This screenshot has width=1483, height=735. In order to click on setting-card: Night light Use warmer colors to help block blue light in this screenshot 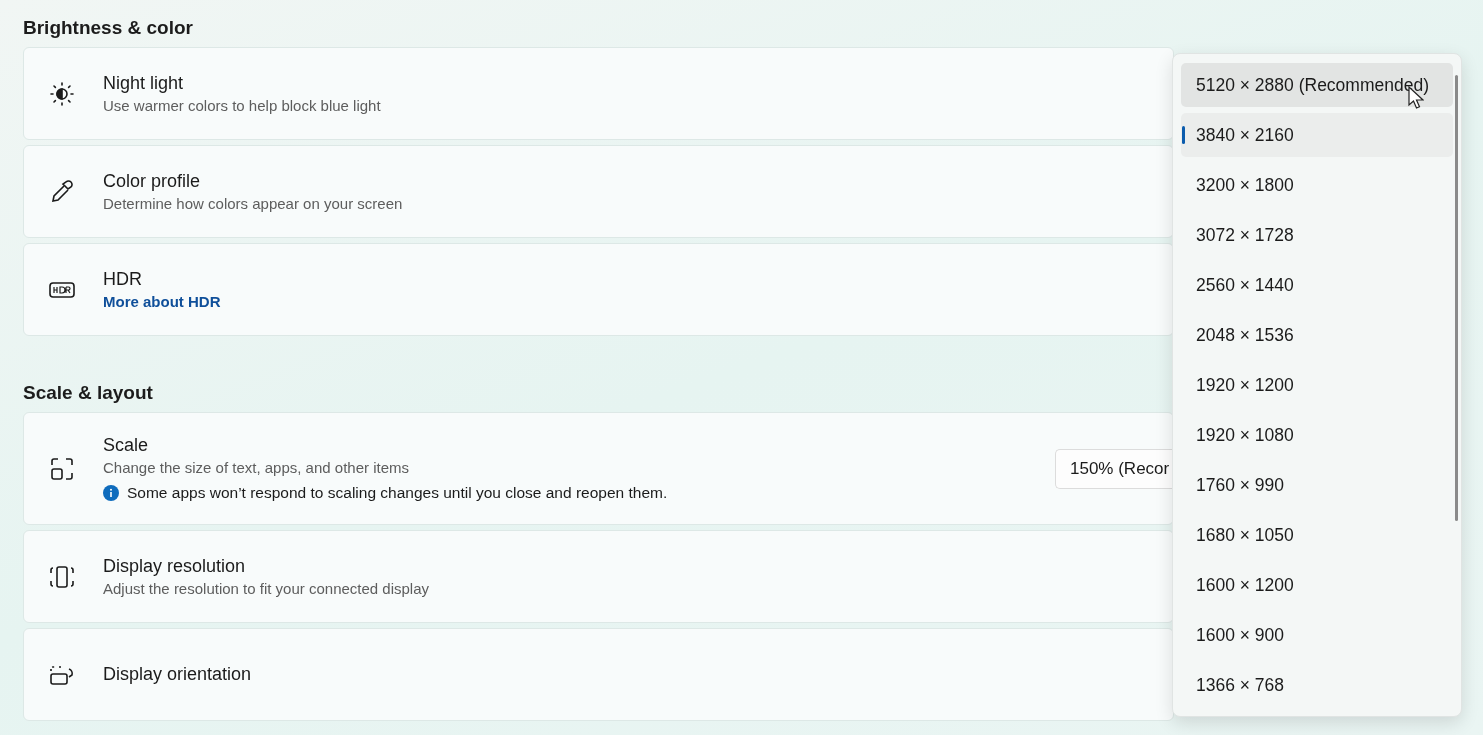, I will do `click(598, 93)`.